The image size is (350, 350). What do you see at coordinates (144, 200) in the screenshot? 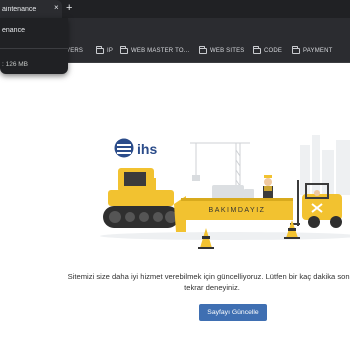
I see `bulldozer-icon` at bounding box center [144, 200].